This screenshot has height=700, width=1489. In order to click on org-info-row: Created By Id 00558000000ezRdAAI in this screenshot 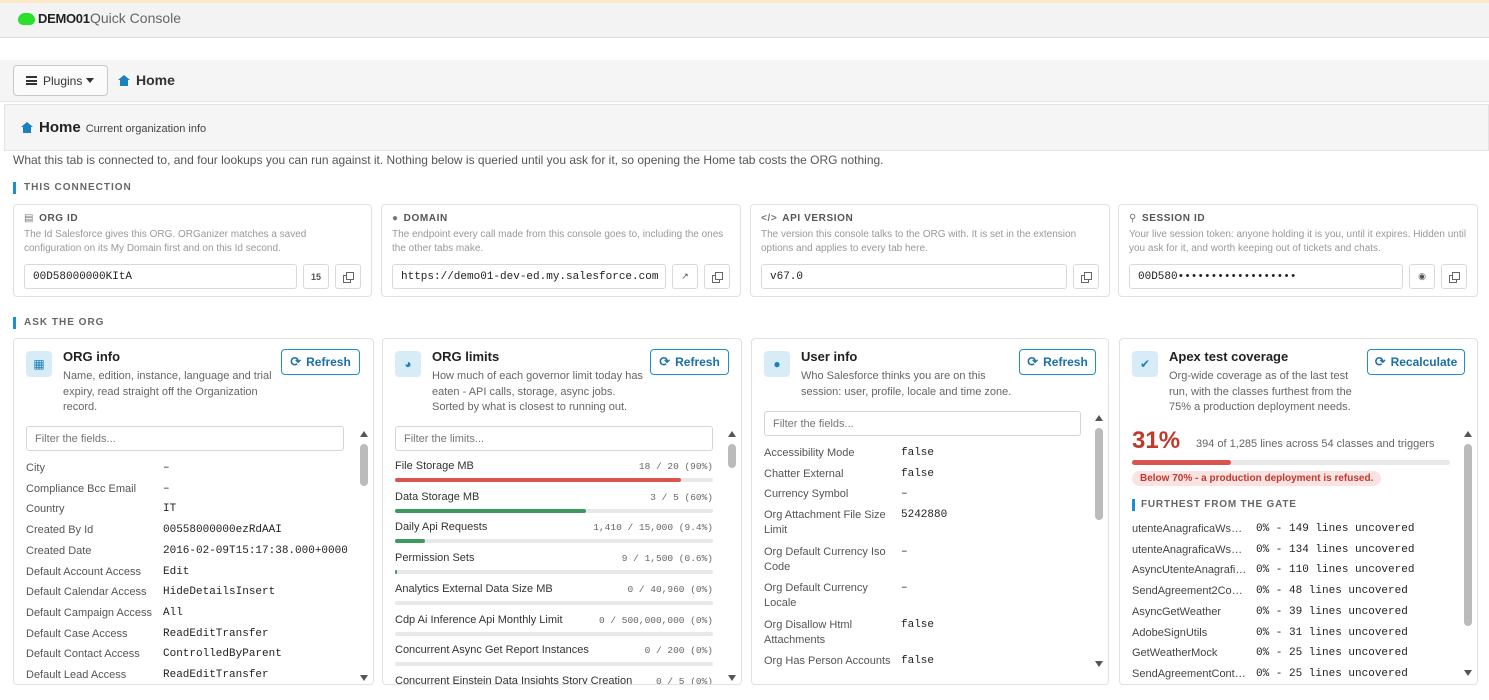, I will do `click(191, 532)`.